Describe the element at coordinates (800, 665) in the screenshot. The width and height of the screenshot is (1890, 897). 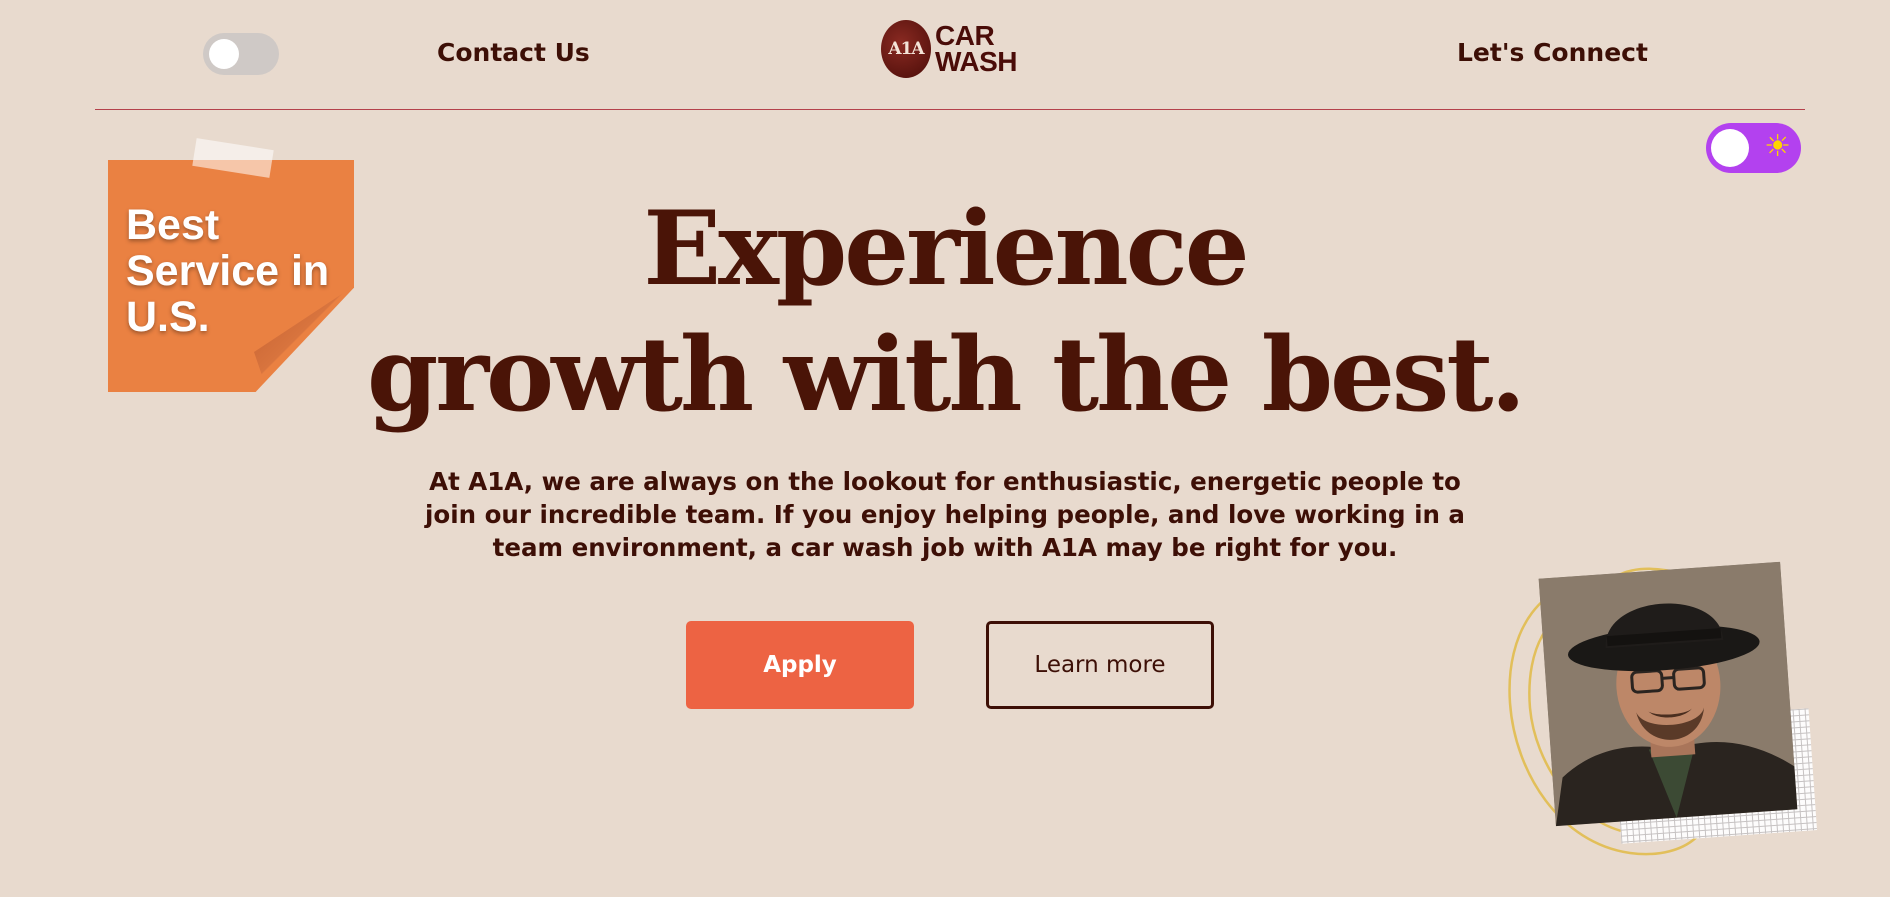
I see `apply-button: Apply` at that location.